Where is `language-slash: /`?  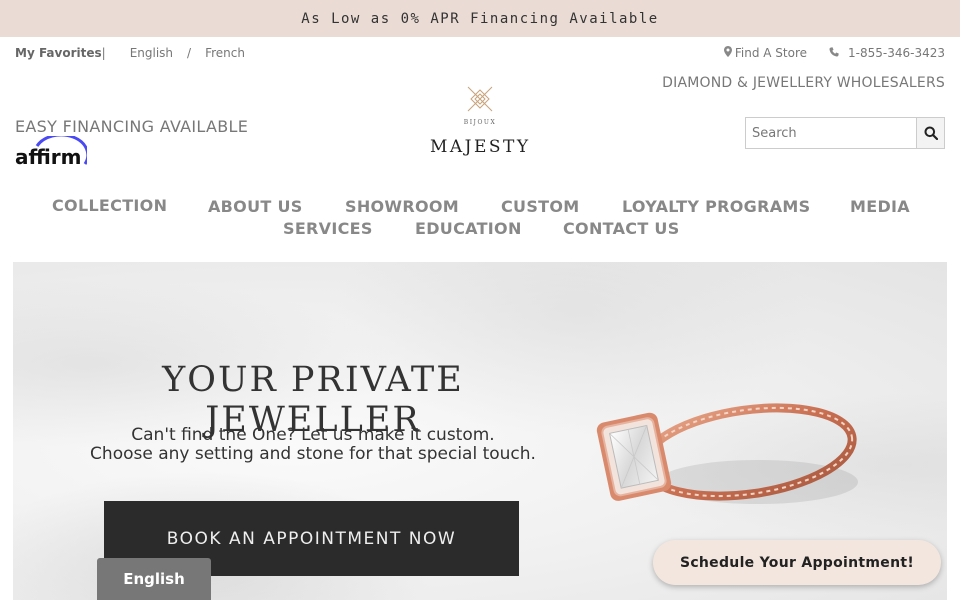 language-slash: / is located at coordinates (189, 53).